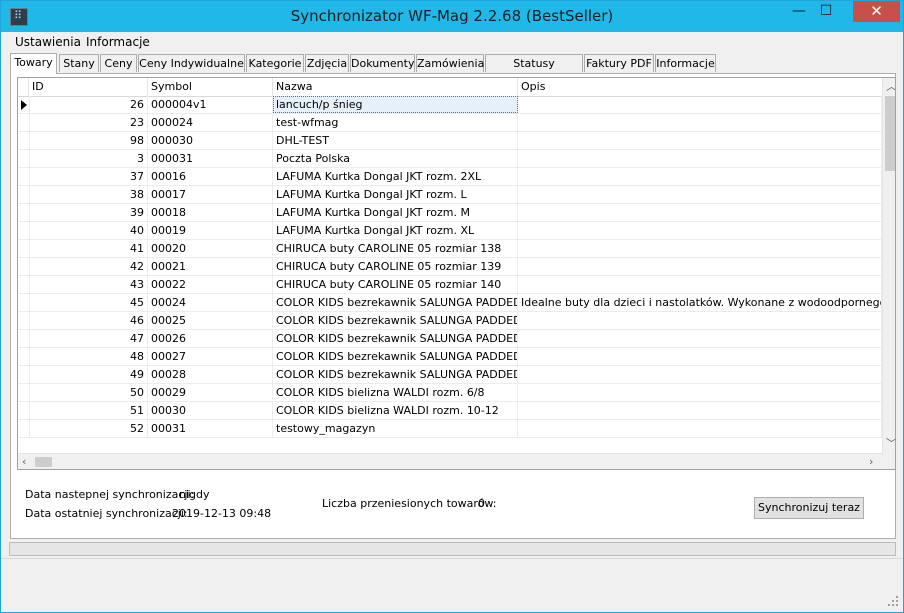 This screenshot has height=613, width=904. What do you see at coordinates (799, 11) in the screenshot?
I see `minimize-button: —` at bounding box center [799, 11].